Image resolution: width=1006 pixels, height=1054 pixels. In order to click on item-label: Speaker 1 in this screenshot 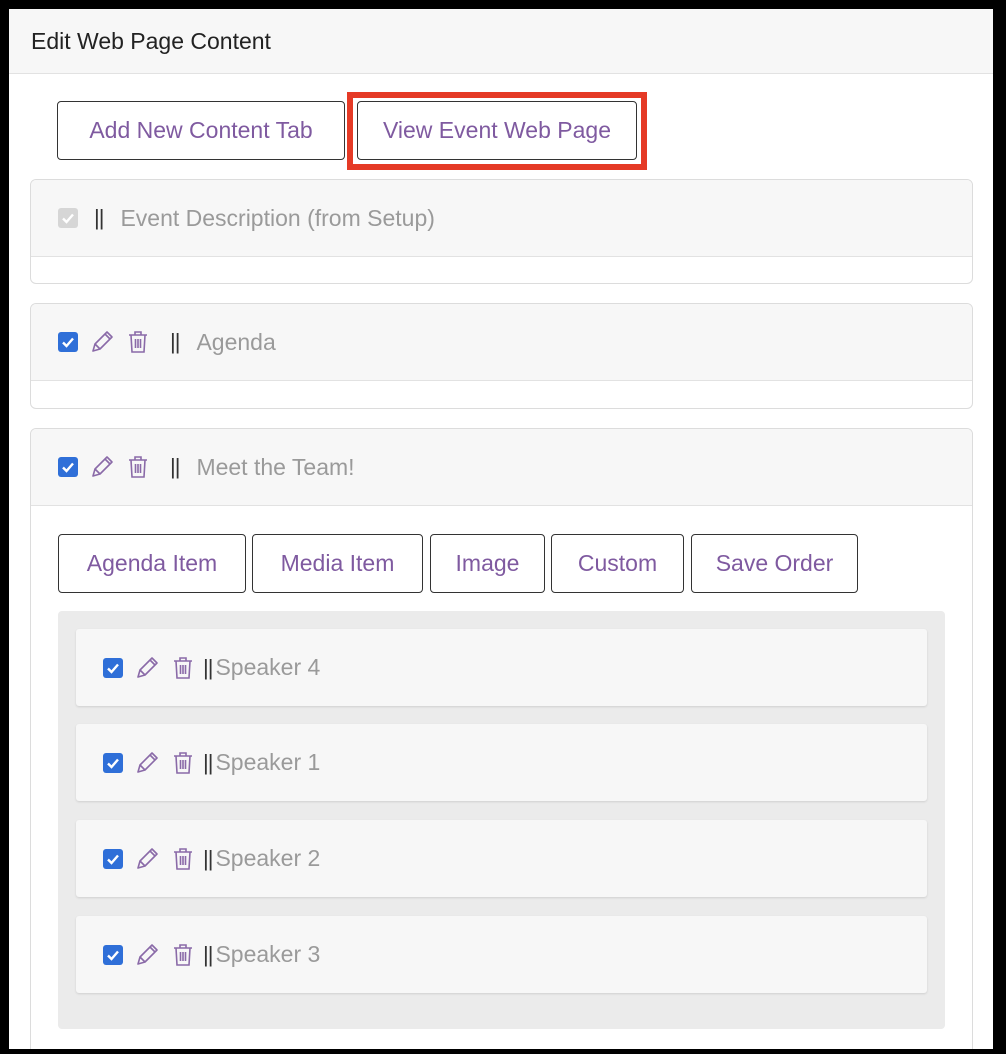, I will do `click(268, 762)`.